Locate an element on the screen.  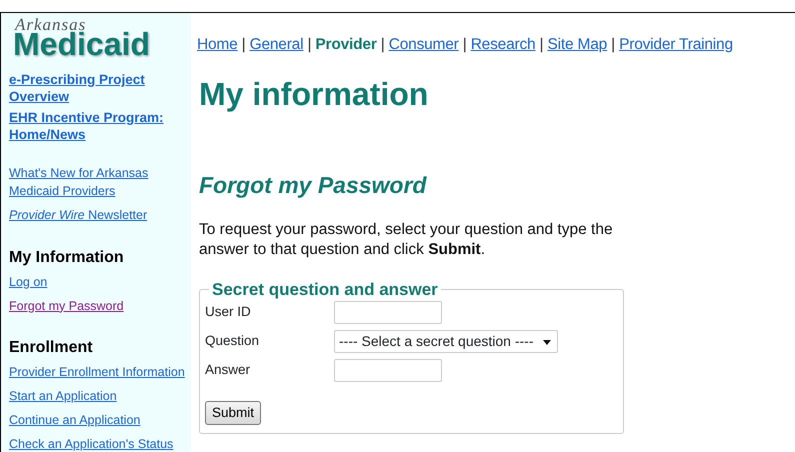
sidebar-link: Continue an Application is located at coordinates (74, 420).